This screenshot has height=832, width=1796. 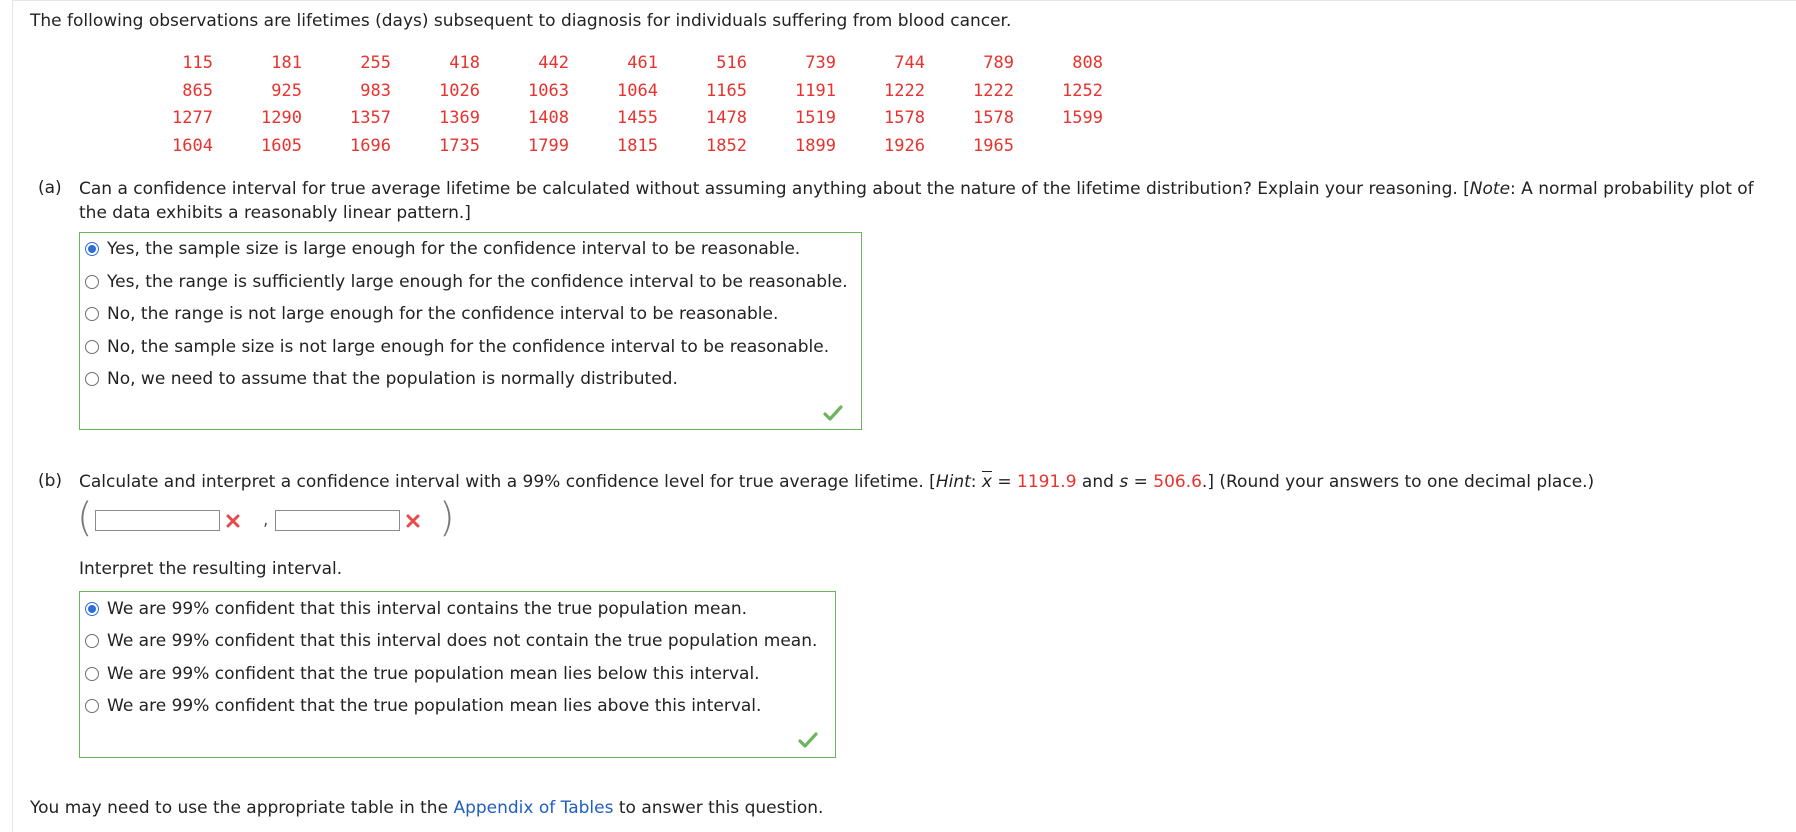 I want to click on appendix-link: Appendix of Tables, so click(x=533, y=808).